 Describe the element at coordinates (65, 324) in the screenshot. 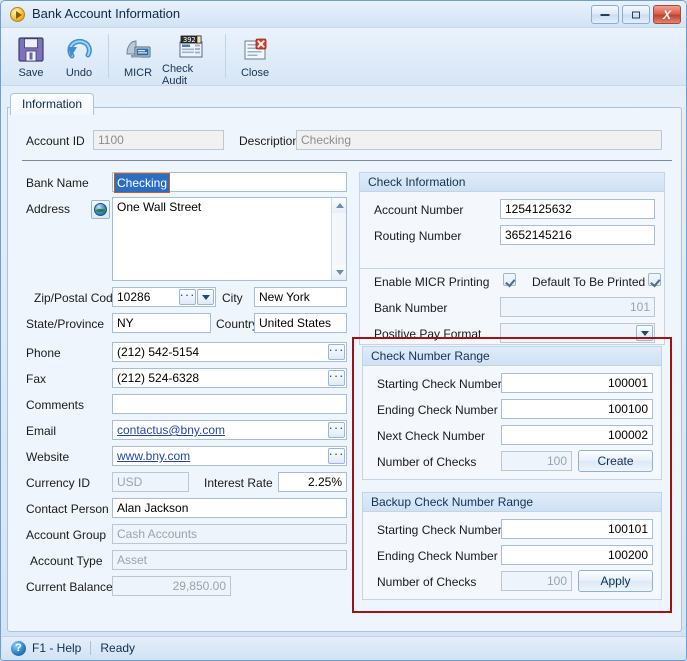

I see `state-label: State/Province` at that location.